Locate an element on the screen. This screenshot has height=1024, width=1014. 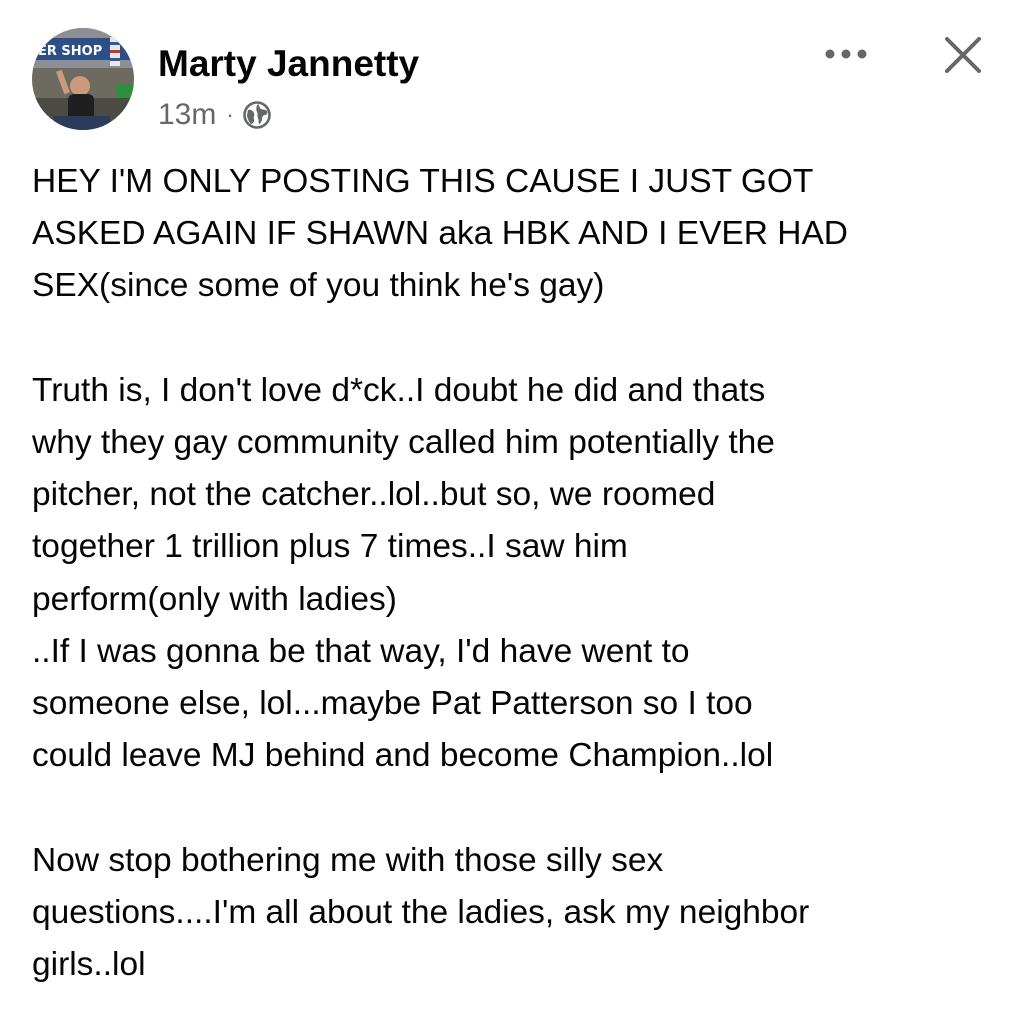
avatar-photo: ER SHOP is located at coordinates (83, 79).